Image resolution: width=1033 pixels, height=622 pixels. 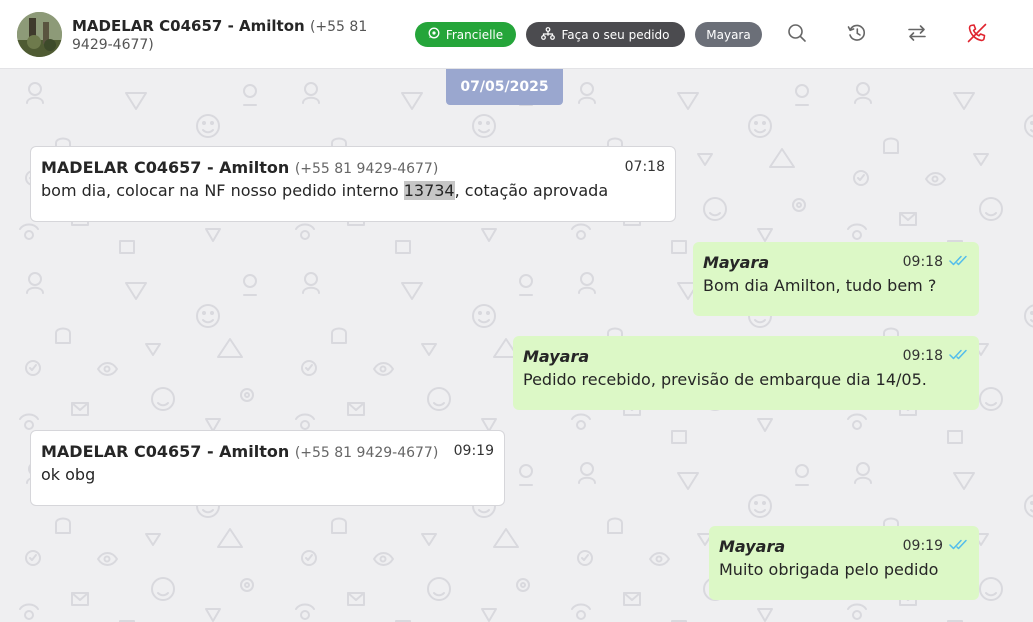 What do you see at coordinates (188, 26) in the screenshot?
I see `contact-name: MADELAR C04657 - Amilton` at bounding box center [188, 26].